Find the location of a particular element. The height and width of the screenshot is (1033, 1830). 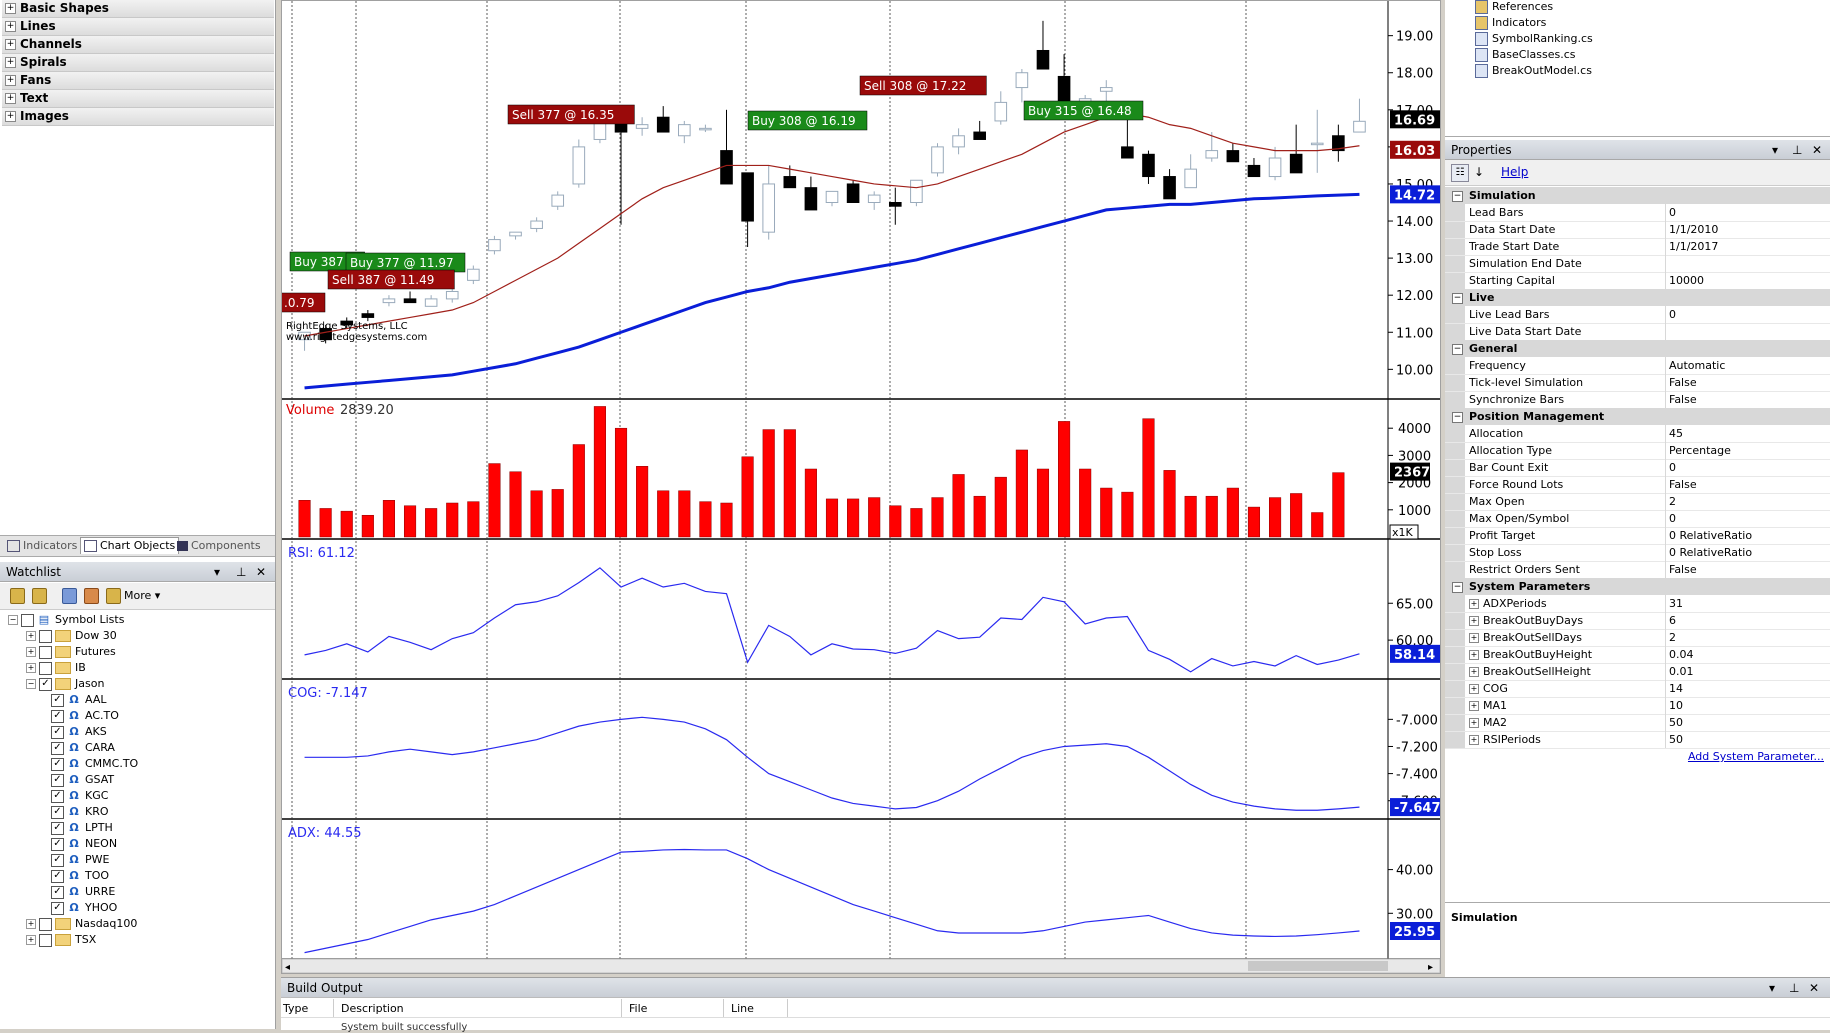

property-value: 1/1/2017 is located at coordinates (1749, 246).